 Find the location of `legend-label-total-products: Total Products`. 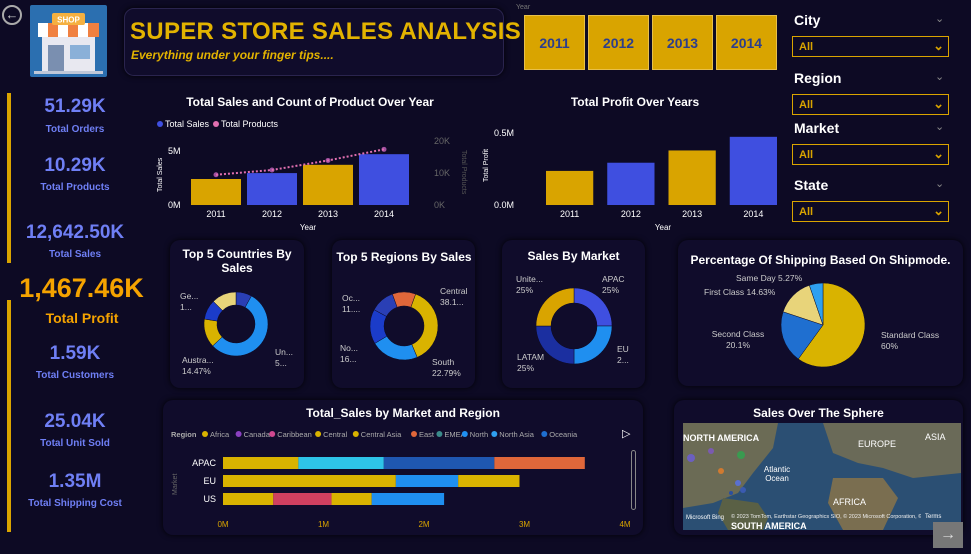

legend-label-total-products: Total Products is located at coordinates (250, 124).